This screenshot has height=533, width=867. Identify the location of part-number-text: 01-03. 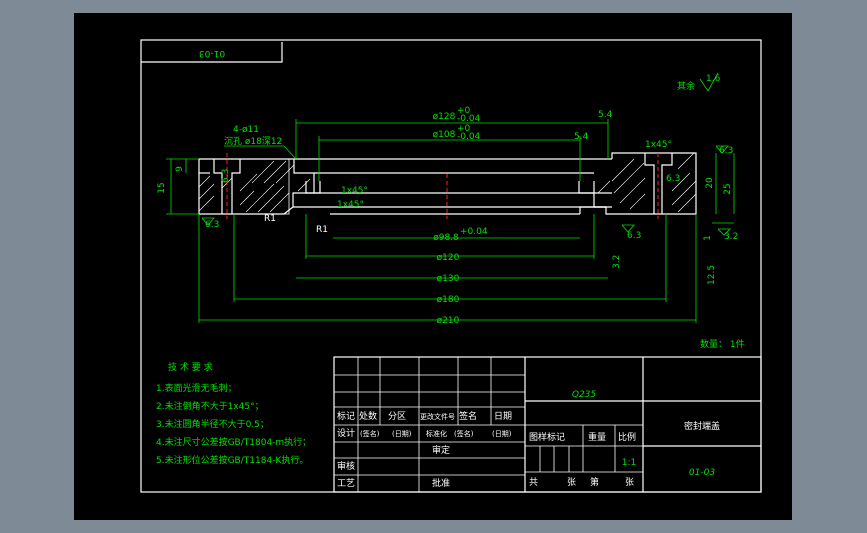
(212, 53).